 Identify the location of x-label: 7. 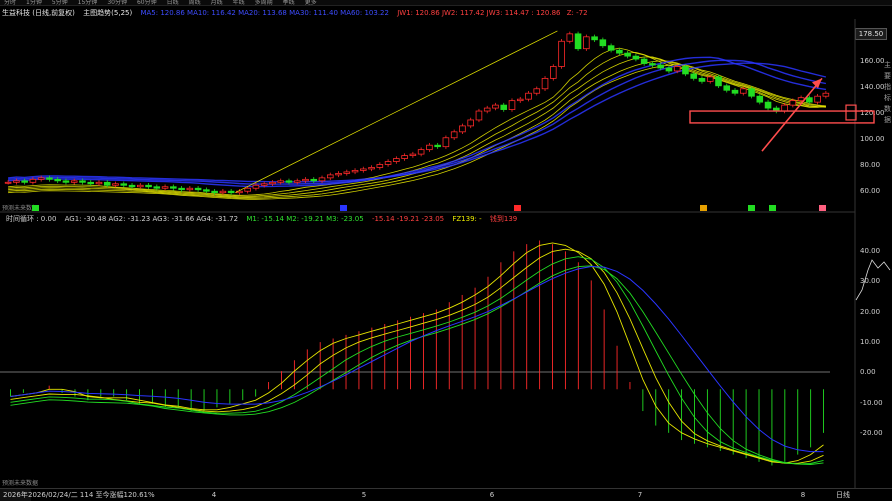
(640, 495).